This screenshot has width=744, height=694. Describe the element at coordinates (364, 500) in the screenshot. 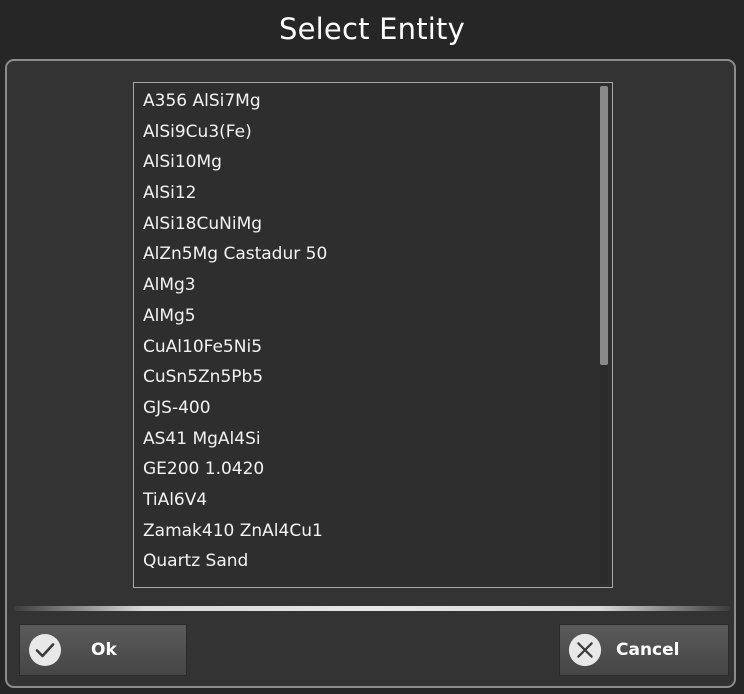

I see `list-item: TiAl6V4` at that location.